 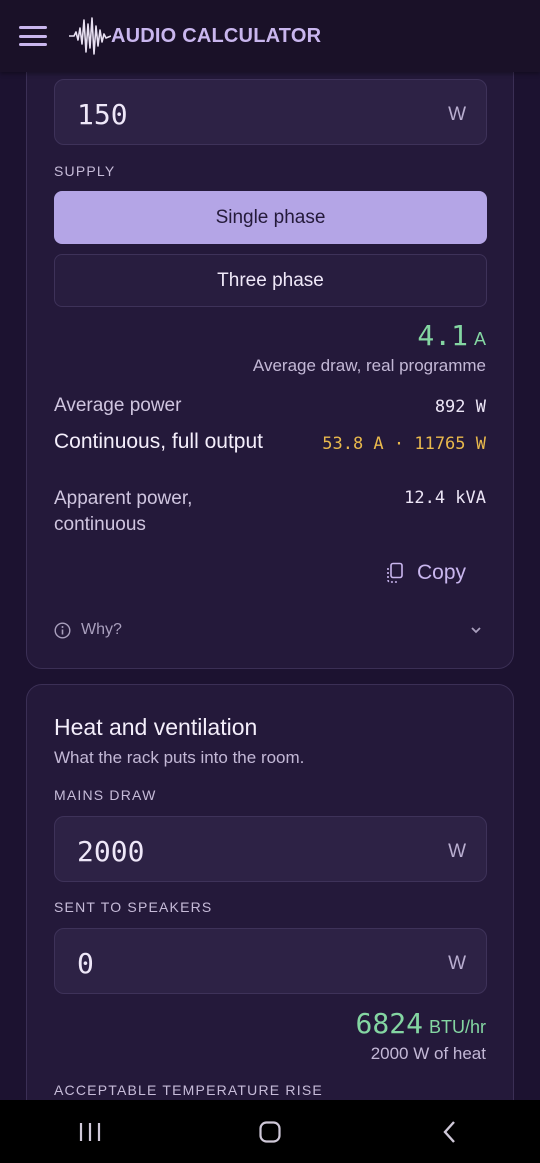 What do you see at coordinates (90, 1132) in the screenshot?
I see `recent-apps-icon` at bounding box center [90, 1132].